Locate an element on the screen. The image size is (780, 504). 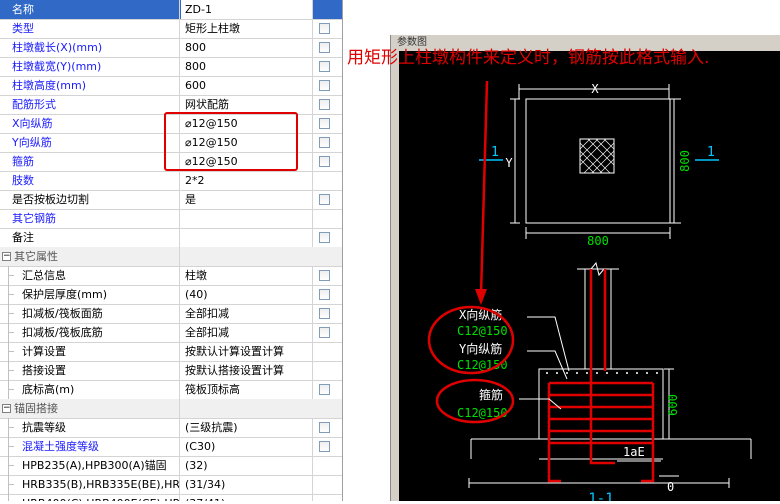
property-value: (32) is located at coordinates (247, 465).